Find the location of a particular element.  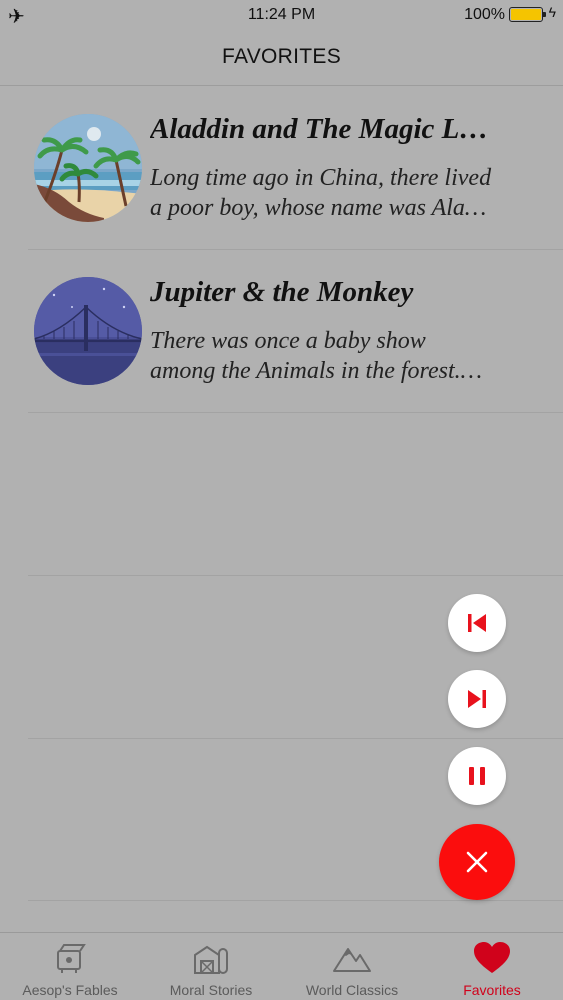

battery-percentage: 100% is located at coordinates (484, 14).